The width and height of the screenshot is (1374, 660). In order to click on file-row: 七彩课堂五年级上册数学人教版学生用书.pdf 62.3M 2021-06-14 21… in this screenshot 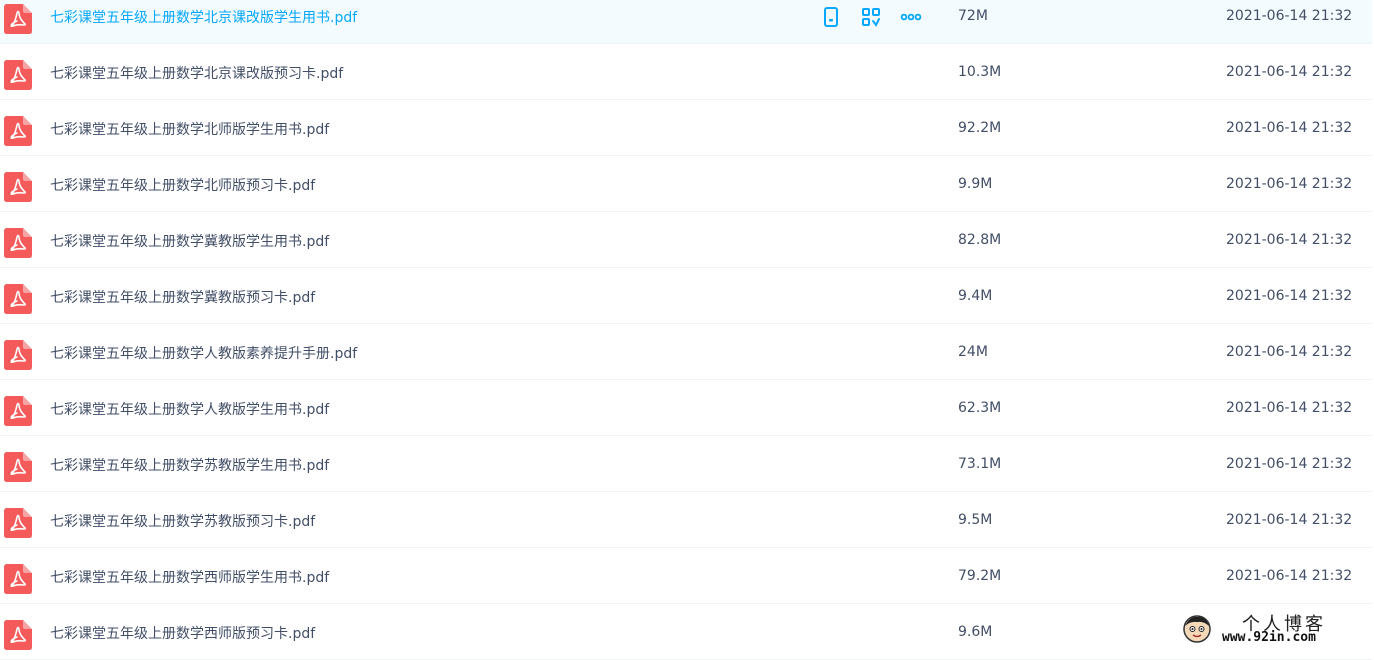, I will do `click(686, 408)`.